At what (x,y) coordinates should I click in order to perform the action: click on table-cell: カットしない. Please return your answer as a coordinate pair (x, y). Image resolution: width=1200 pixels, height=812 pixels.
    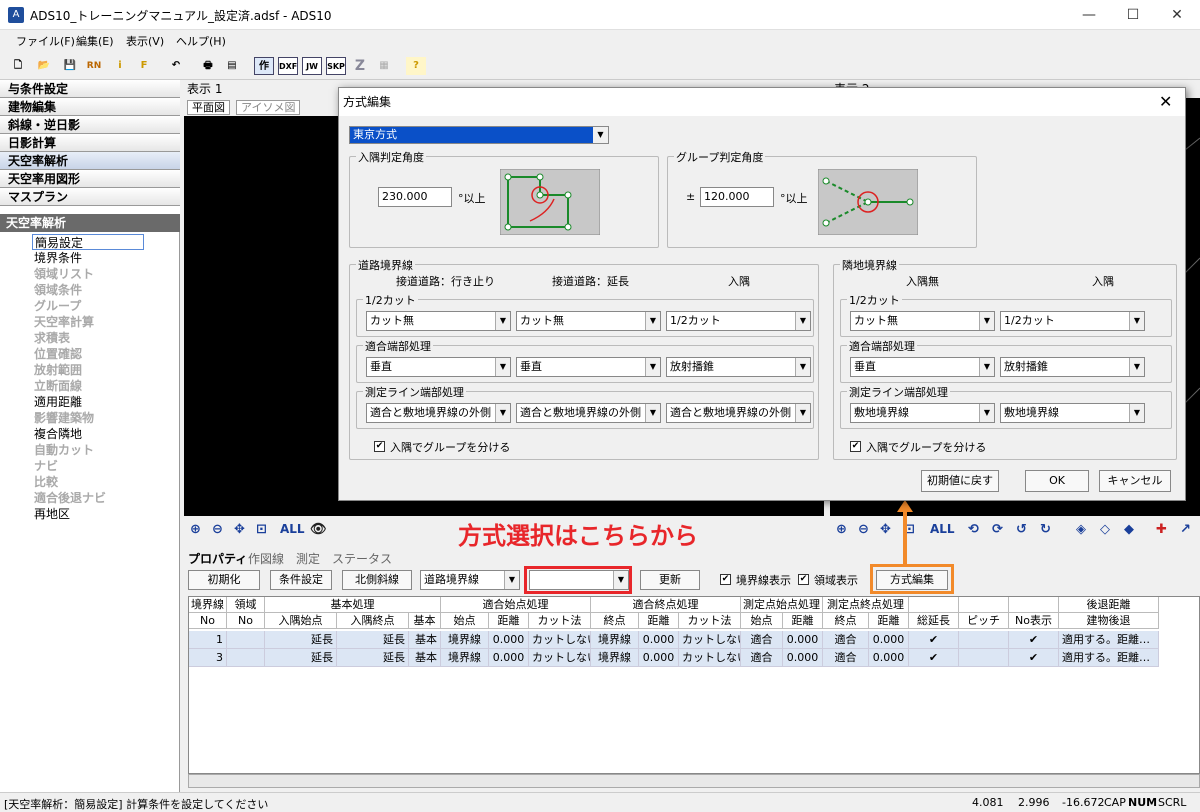
    Looking at the image, I should click on (560, 658).